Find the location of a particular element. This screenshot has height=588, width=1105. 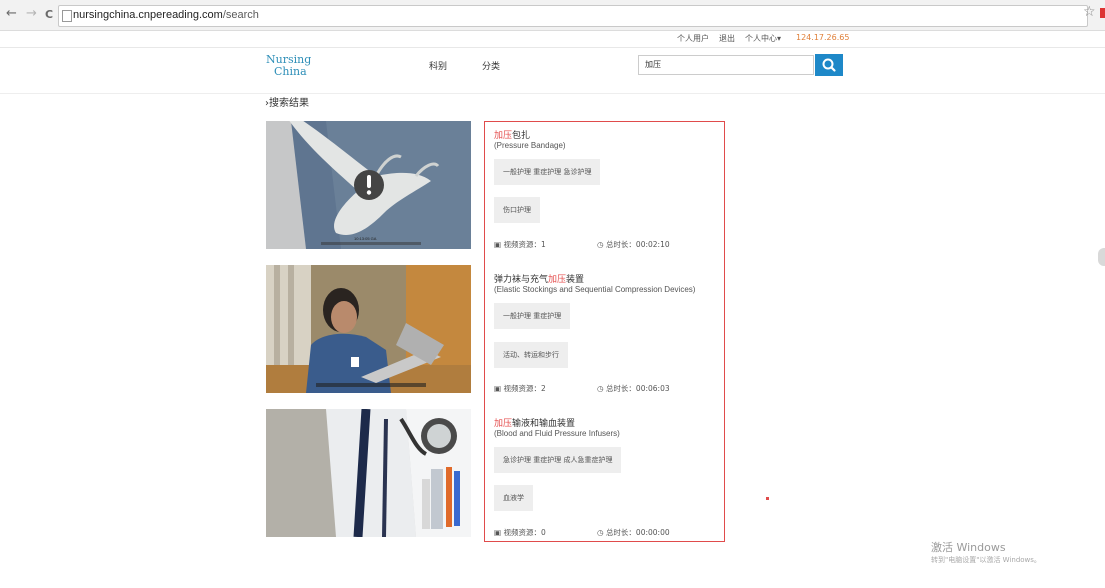

title-rest: 装置 is located at coordinates (575, 280).